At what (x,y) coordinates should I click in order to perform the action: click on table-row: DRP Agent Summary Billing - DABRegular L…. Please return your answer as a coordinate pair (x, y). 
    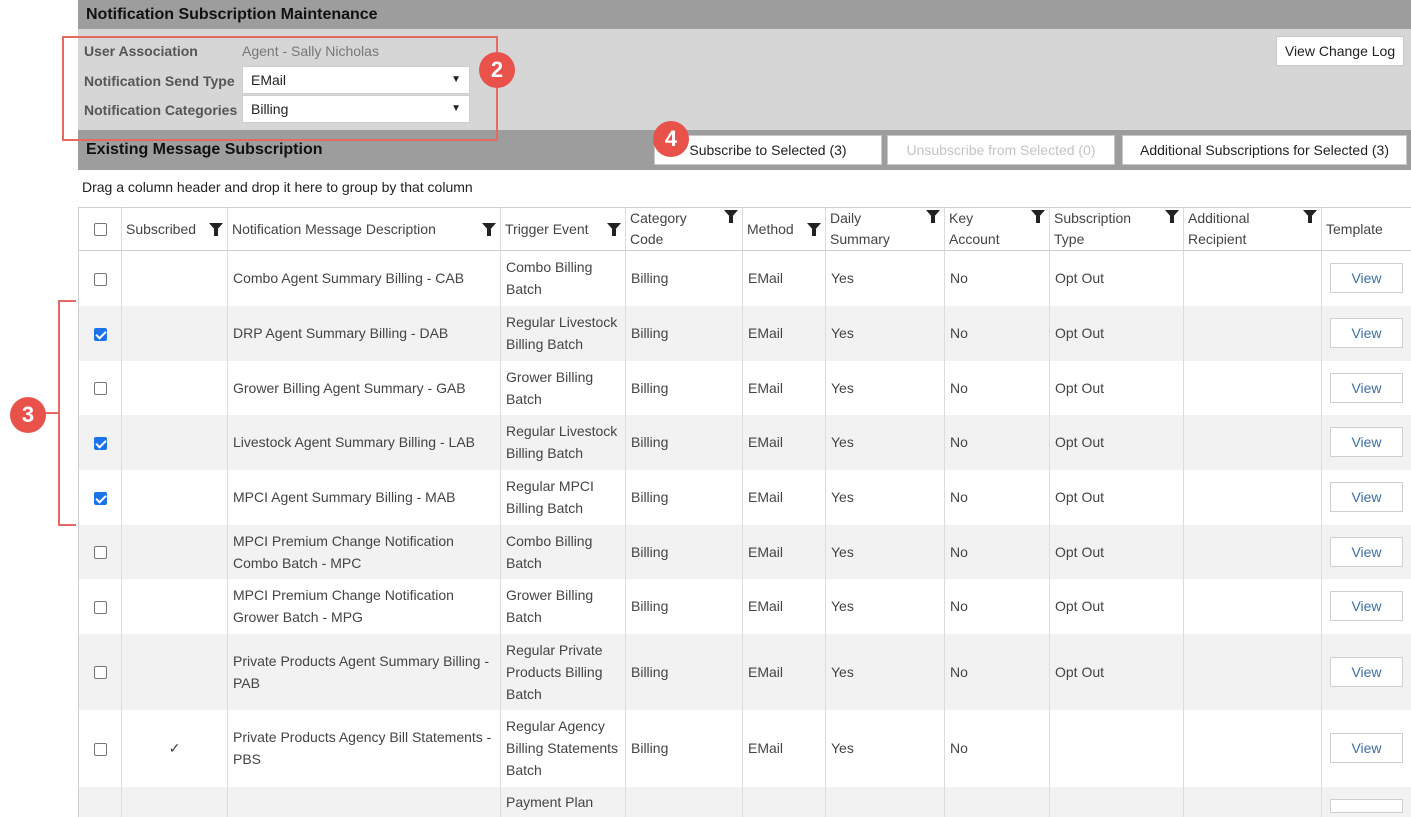
    Looking at the image, I should click on (745, 333).